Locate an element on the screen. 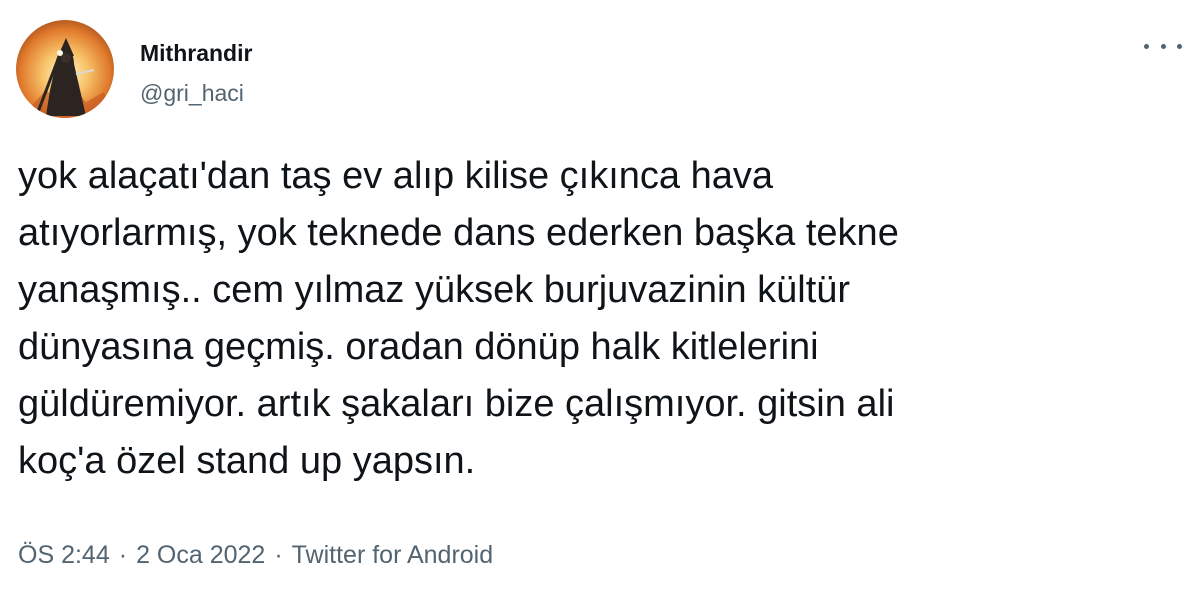  user-handle: @gri_haci is located at coordinates (196, 93).